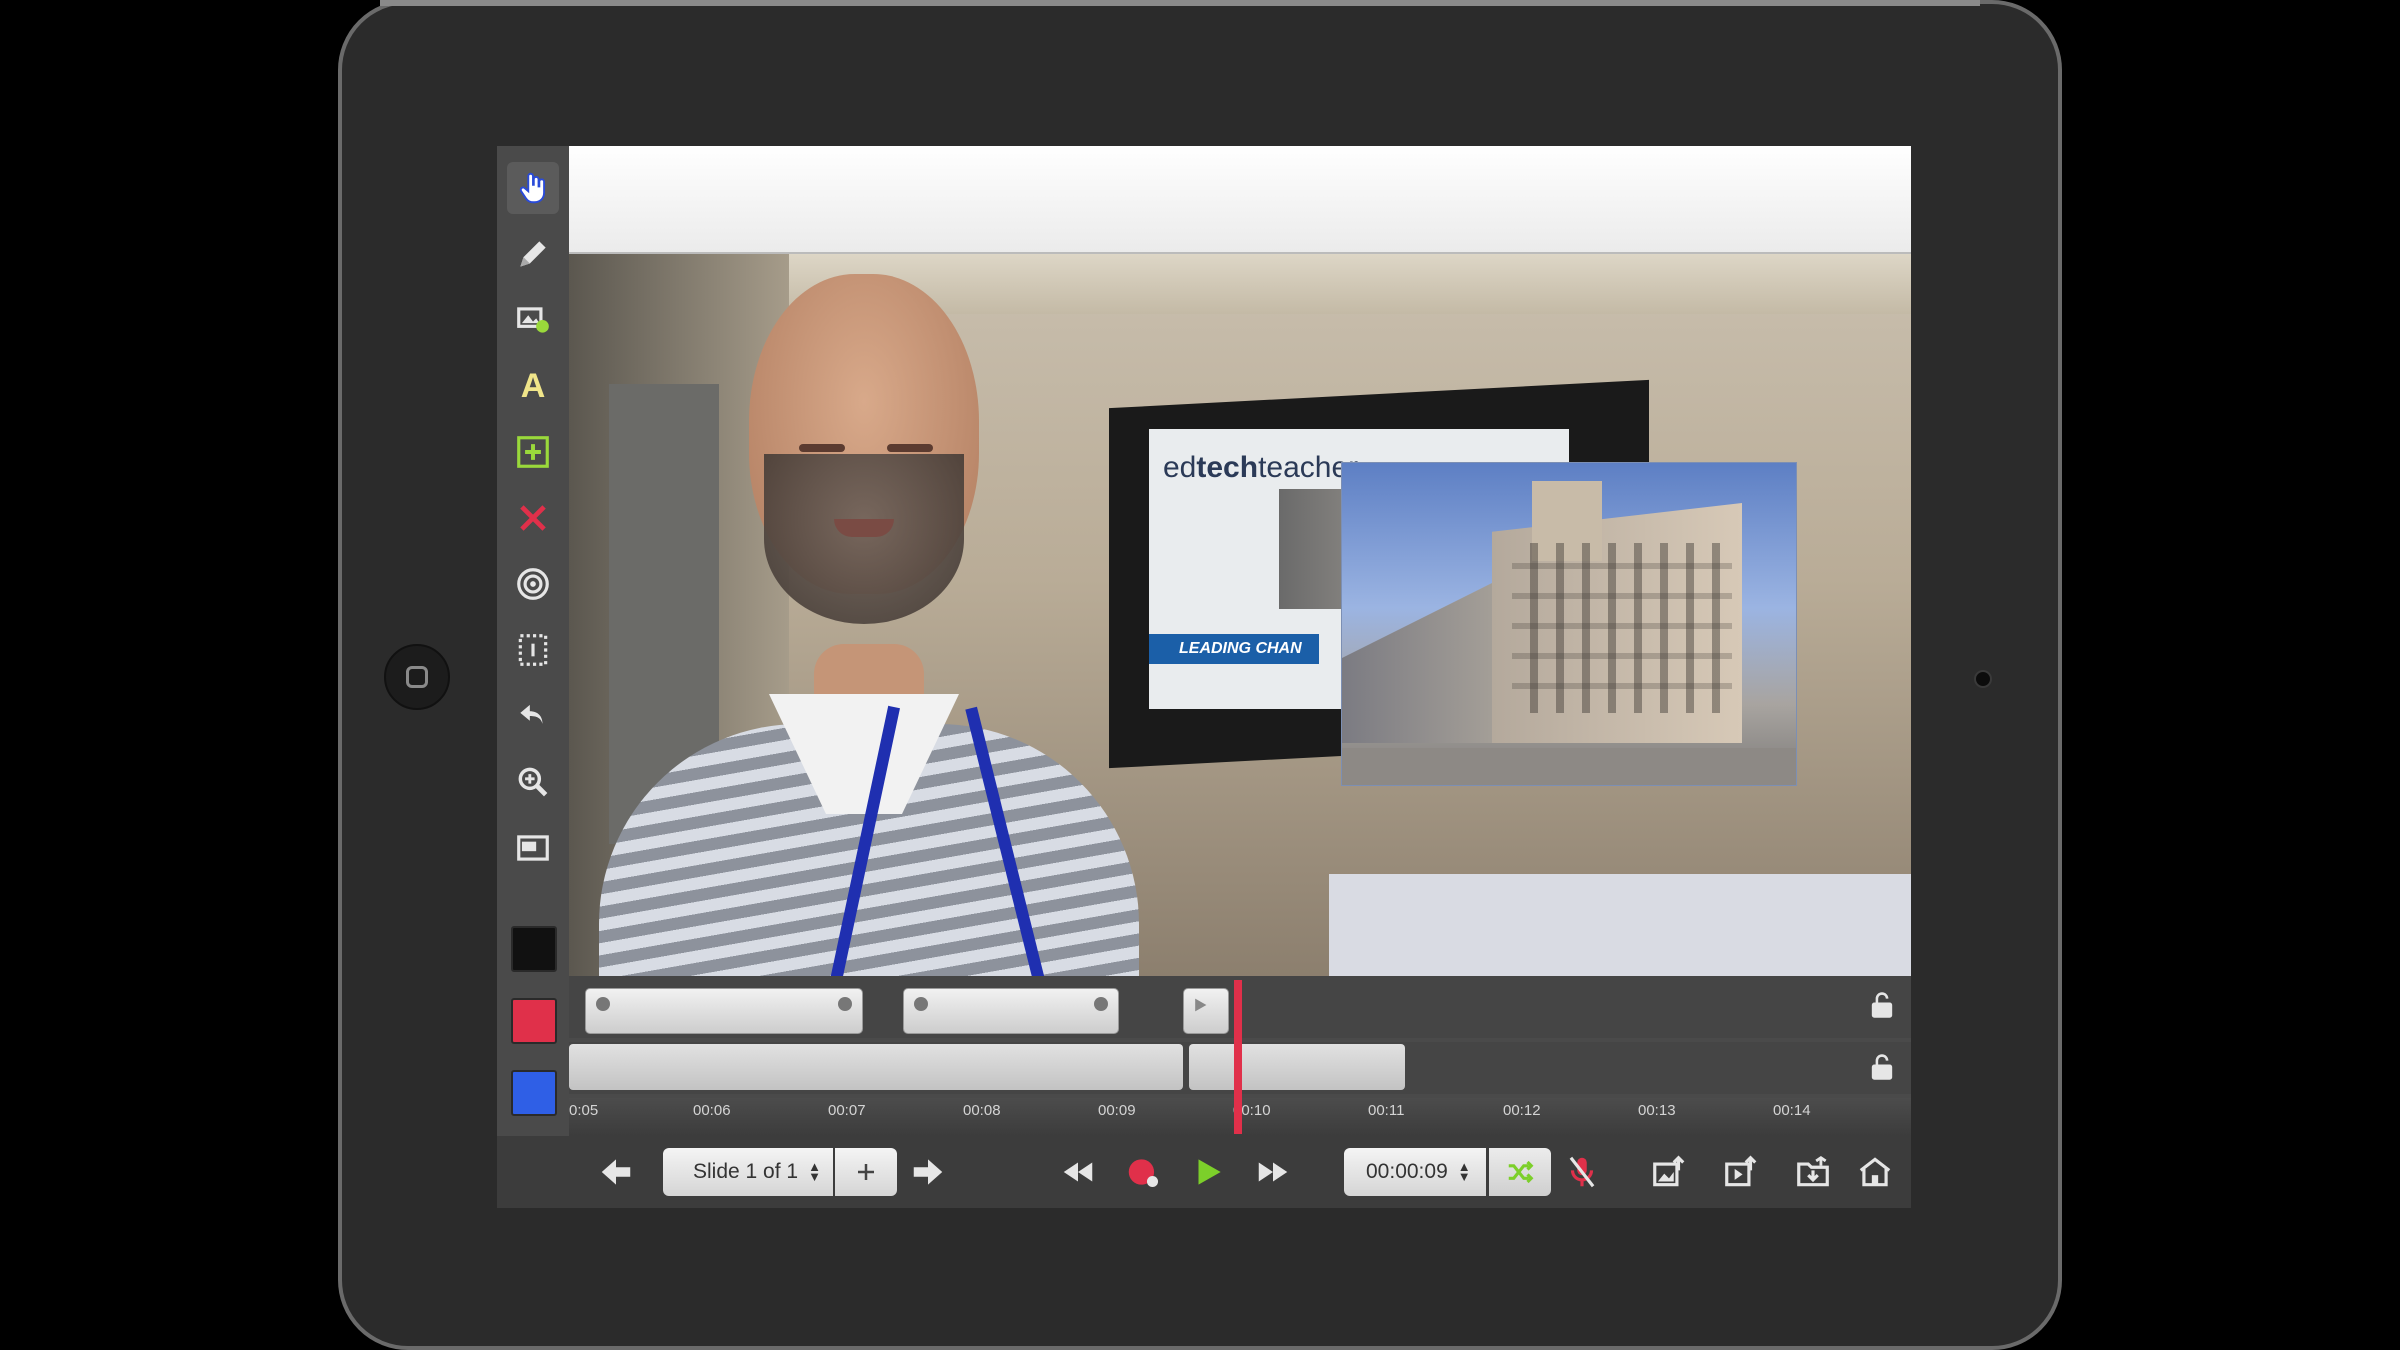 This screenshot has height=1350, width=2400. What do you see at coordinates (928, 1172) in the screenshot?
I see `next-slide-icon` at bounding box center [928, 1172].